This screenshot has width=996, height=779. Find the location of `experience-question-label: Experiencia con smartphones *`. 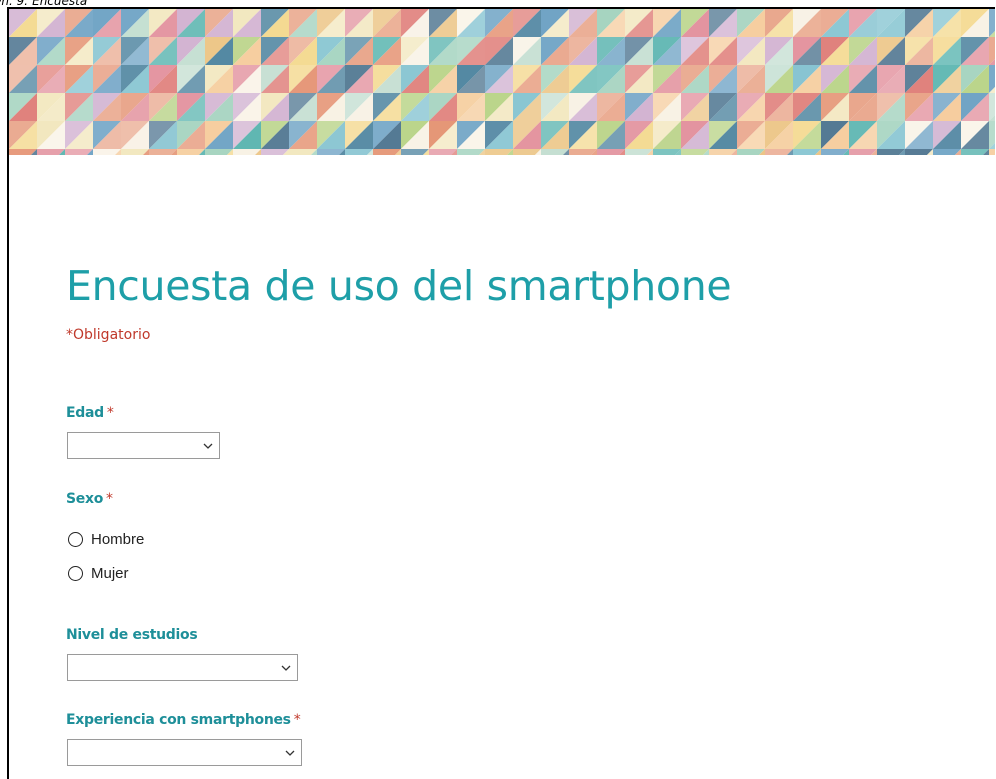

experience-question-label: Experiencia con smartphones * is located at coordinates (183, 720).